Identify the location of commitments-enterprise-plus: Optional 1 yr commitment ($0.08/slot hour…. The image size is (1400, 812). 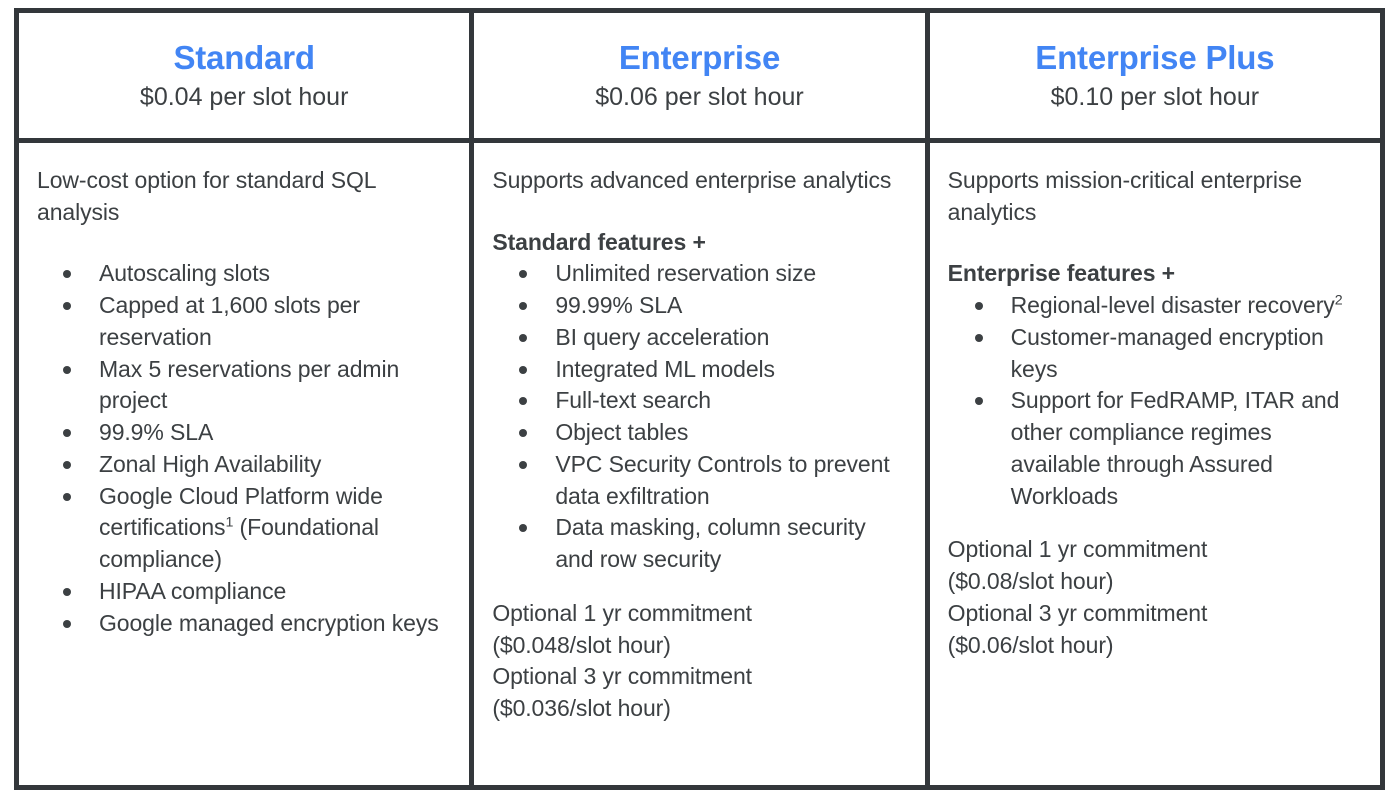
(1155, 597).